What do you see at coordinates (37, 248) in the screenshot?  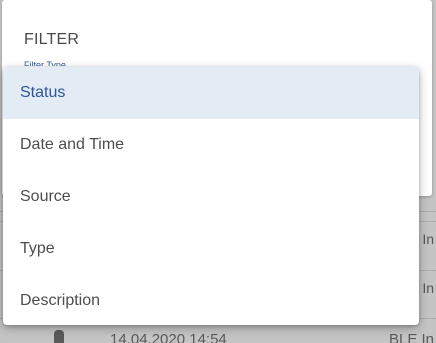 I see `menu-item-label: Type` at bounding box center [37, 248].